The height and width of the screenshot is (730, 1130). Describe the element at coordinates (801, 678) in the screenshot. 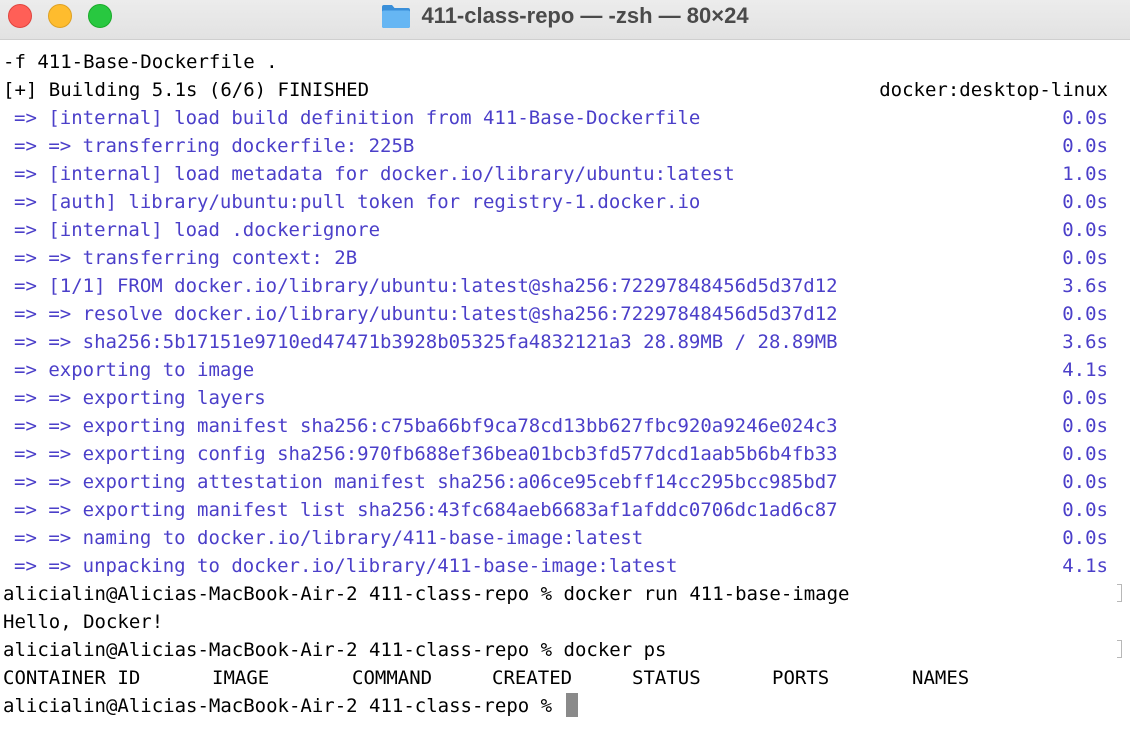

I see `ps-header-ports: PORTS` at that location.